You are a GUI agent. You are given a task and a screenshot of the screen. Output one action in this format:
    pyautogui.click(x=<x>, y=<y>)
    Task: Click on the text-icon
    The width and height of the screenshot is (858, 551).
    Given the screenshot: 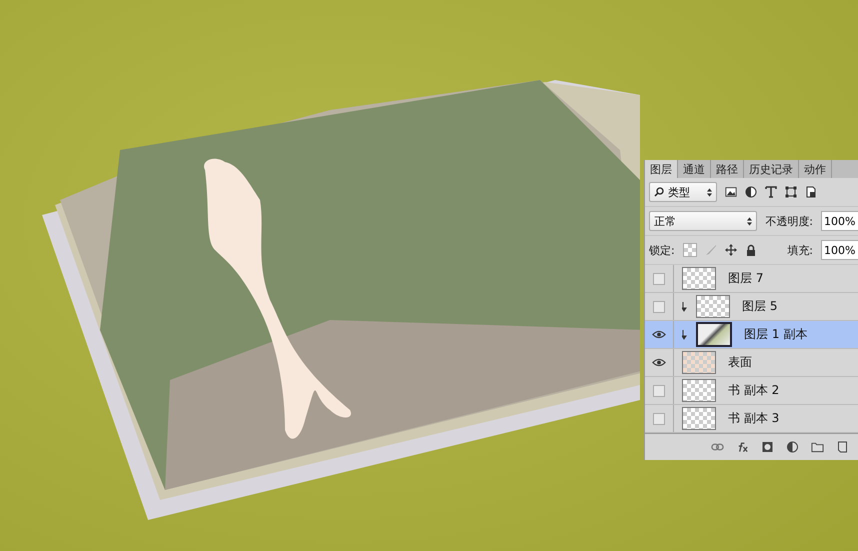 What is the action you would take?
    pyautogui.click(x=771, y=192)
    